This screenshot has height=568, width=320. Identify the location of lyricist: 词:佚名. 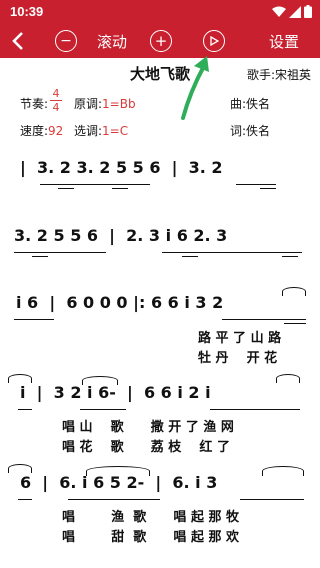
(250, 131).